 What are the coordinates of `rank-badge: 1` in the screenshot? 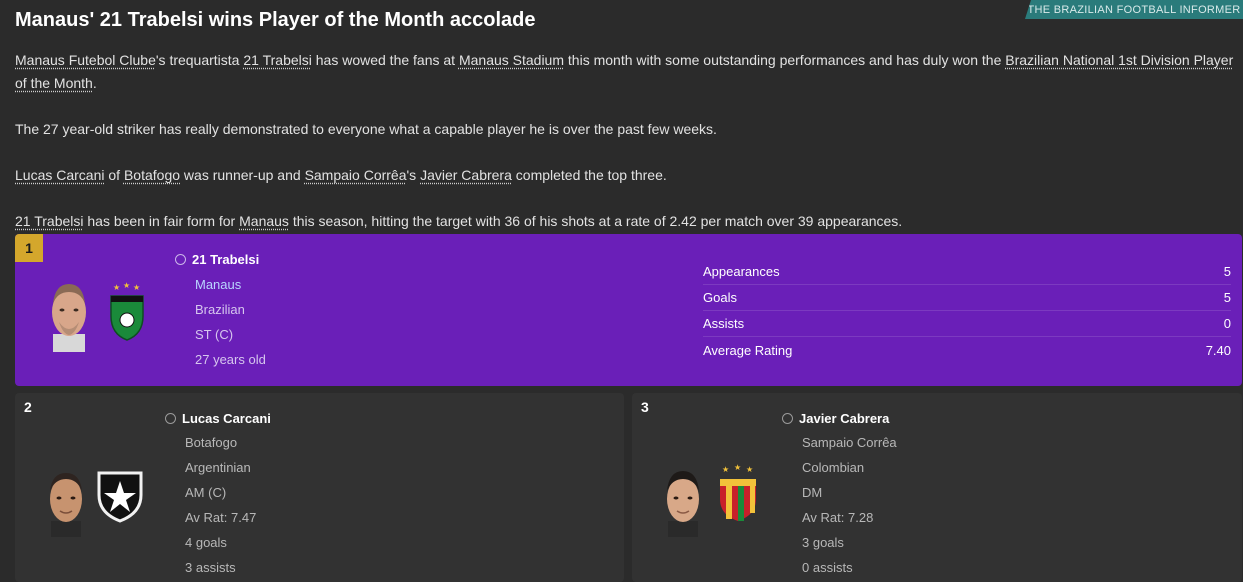 It's located at (29, 248).